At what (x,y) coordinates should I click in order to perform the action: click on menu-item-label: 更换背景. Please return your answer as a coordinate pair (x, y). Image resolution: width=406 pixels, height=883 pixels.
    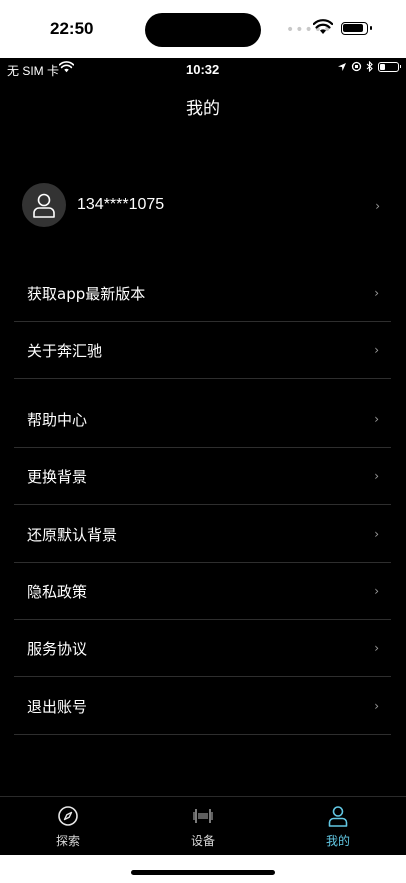
    Looking at the image, I should click on (57, 477).